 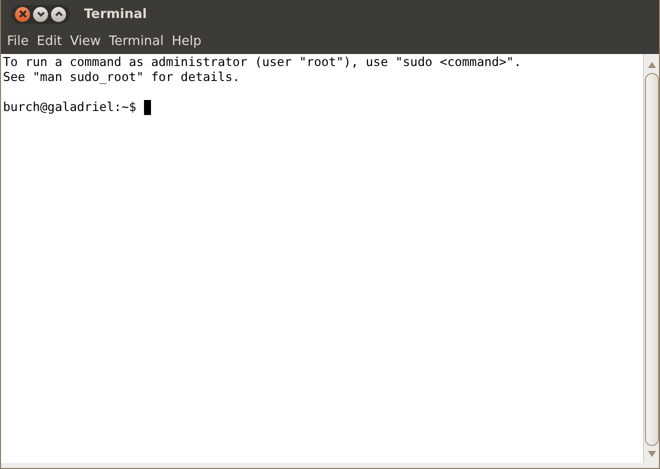 I want to click on menu-item: View, so click(x=85, y=41).